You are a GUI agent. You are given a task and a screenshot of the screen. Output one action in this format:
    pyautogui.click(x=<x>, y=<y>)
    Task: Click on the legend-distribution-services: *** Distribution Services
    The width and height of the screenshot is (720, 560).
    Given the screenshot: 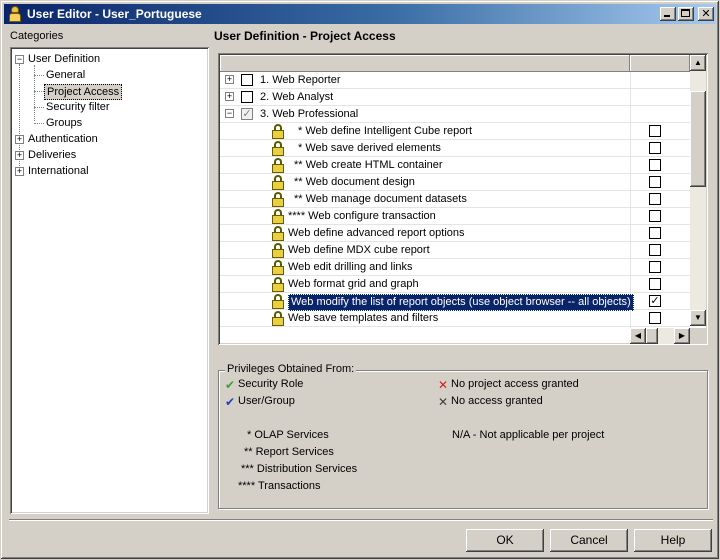 What is the action you would take?
    pyautogui.click(x=299, y=469)
    